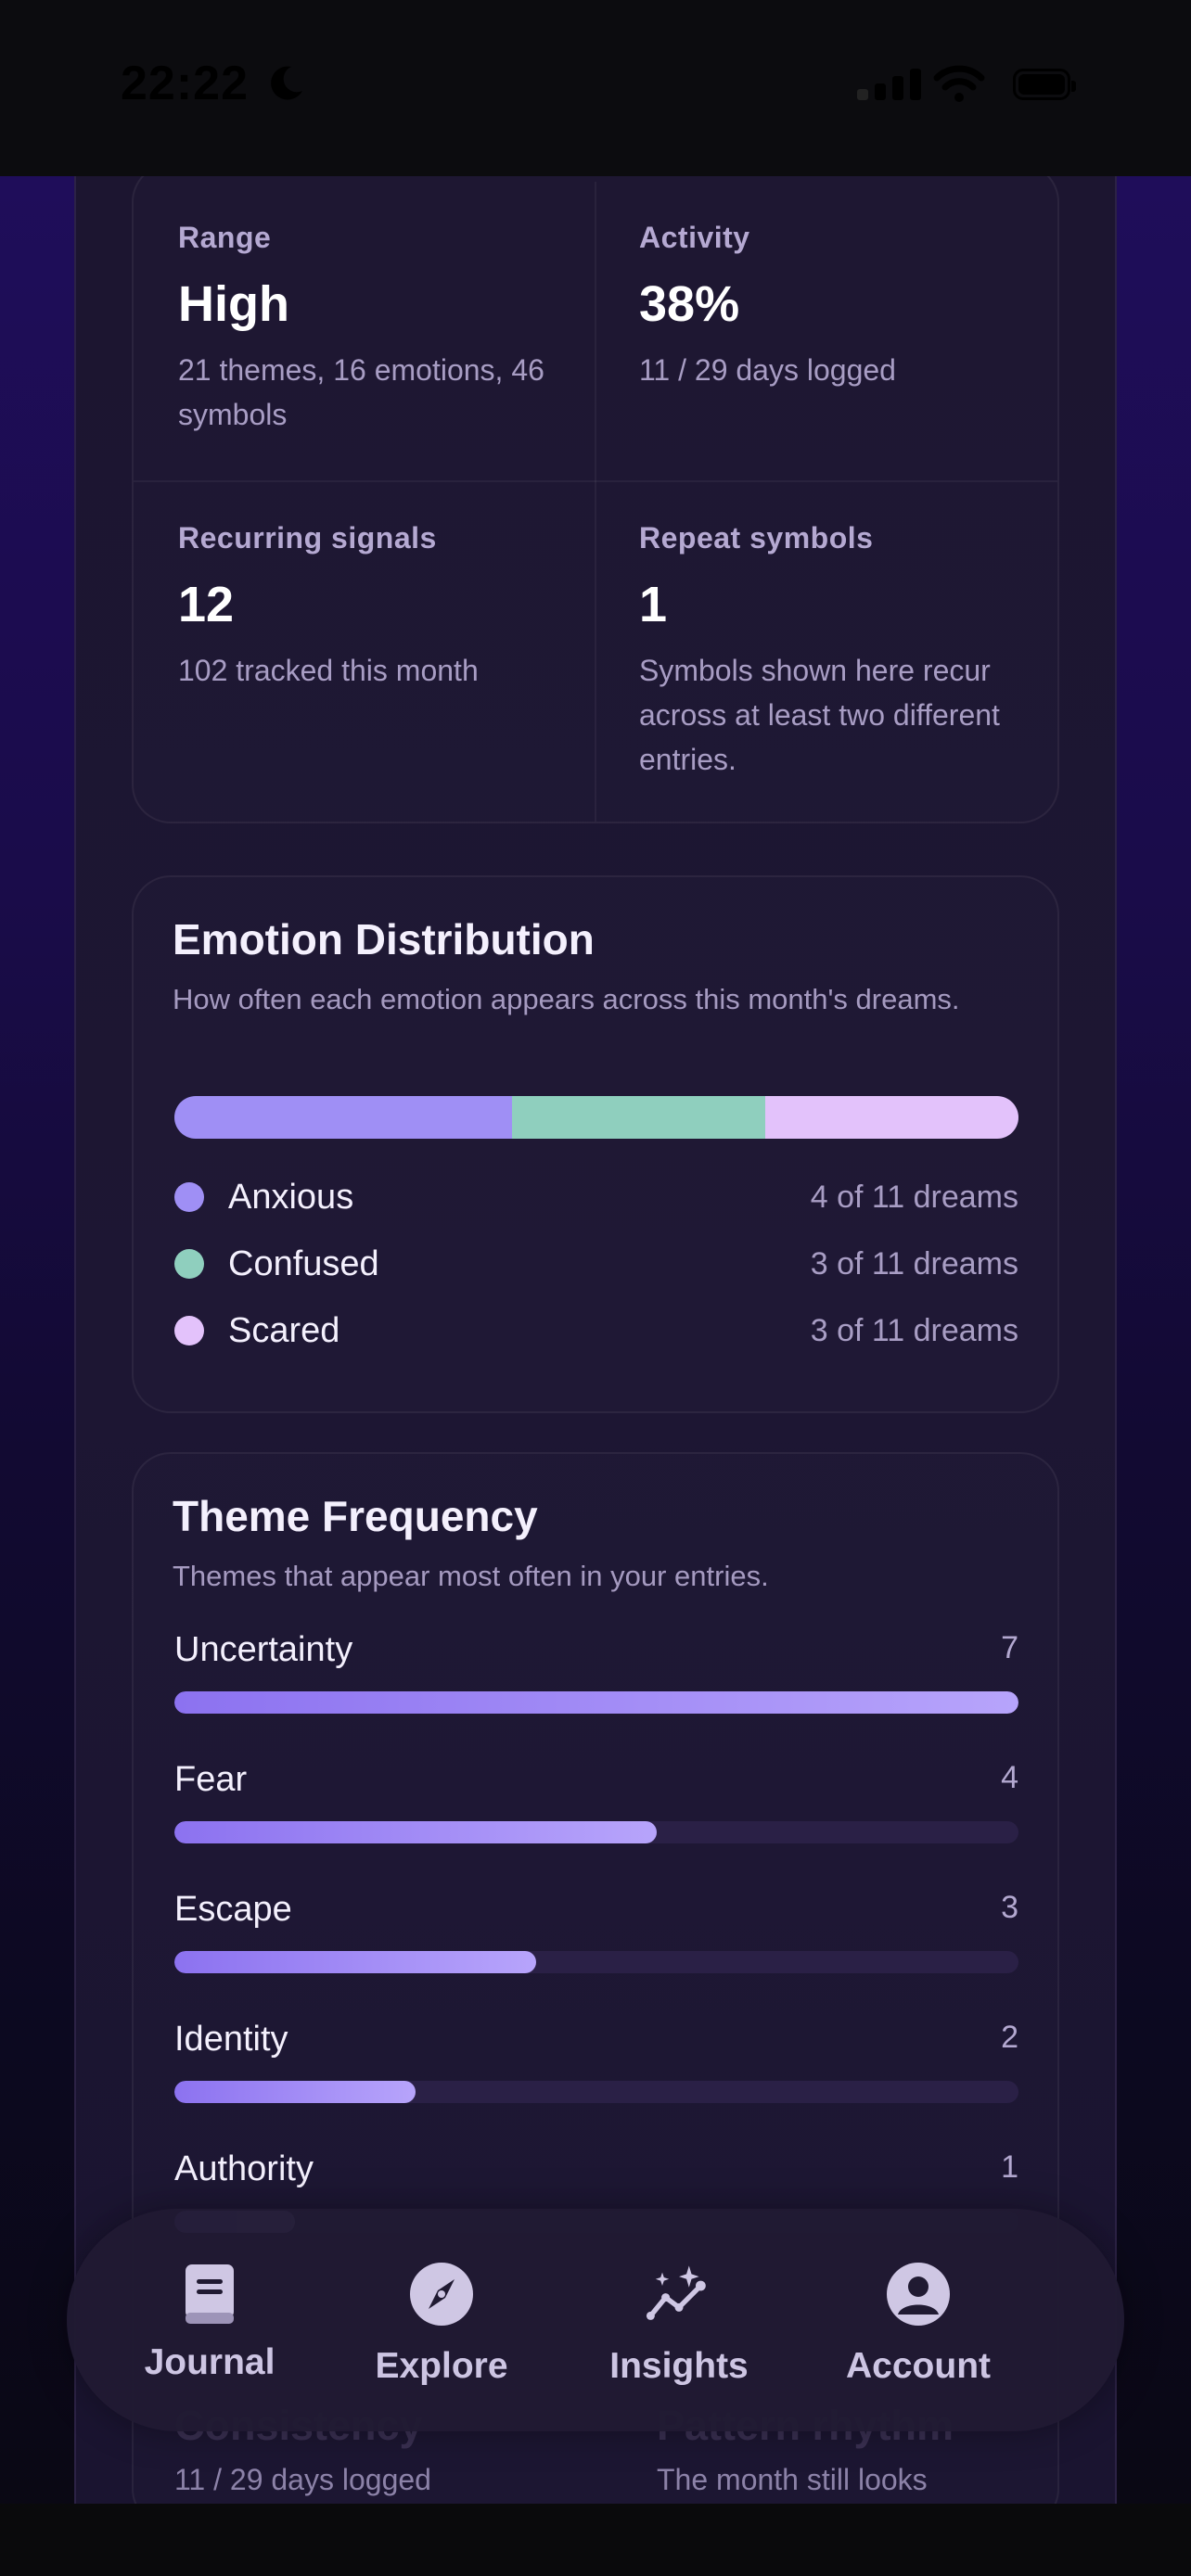 Image resolution: width=1191 pixels, height=2576 pixels. Describe the element at coordinates (694, 238) in the screenshot. I see `stat-label: Activity` at that location.